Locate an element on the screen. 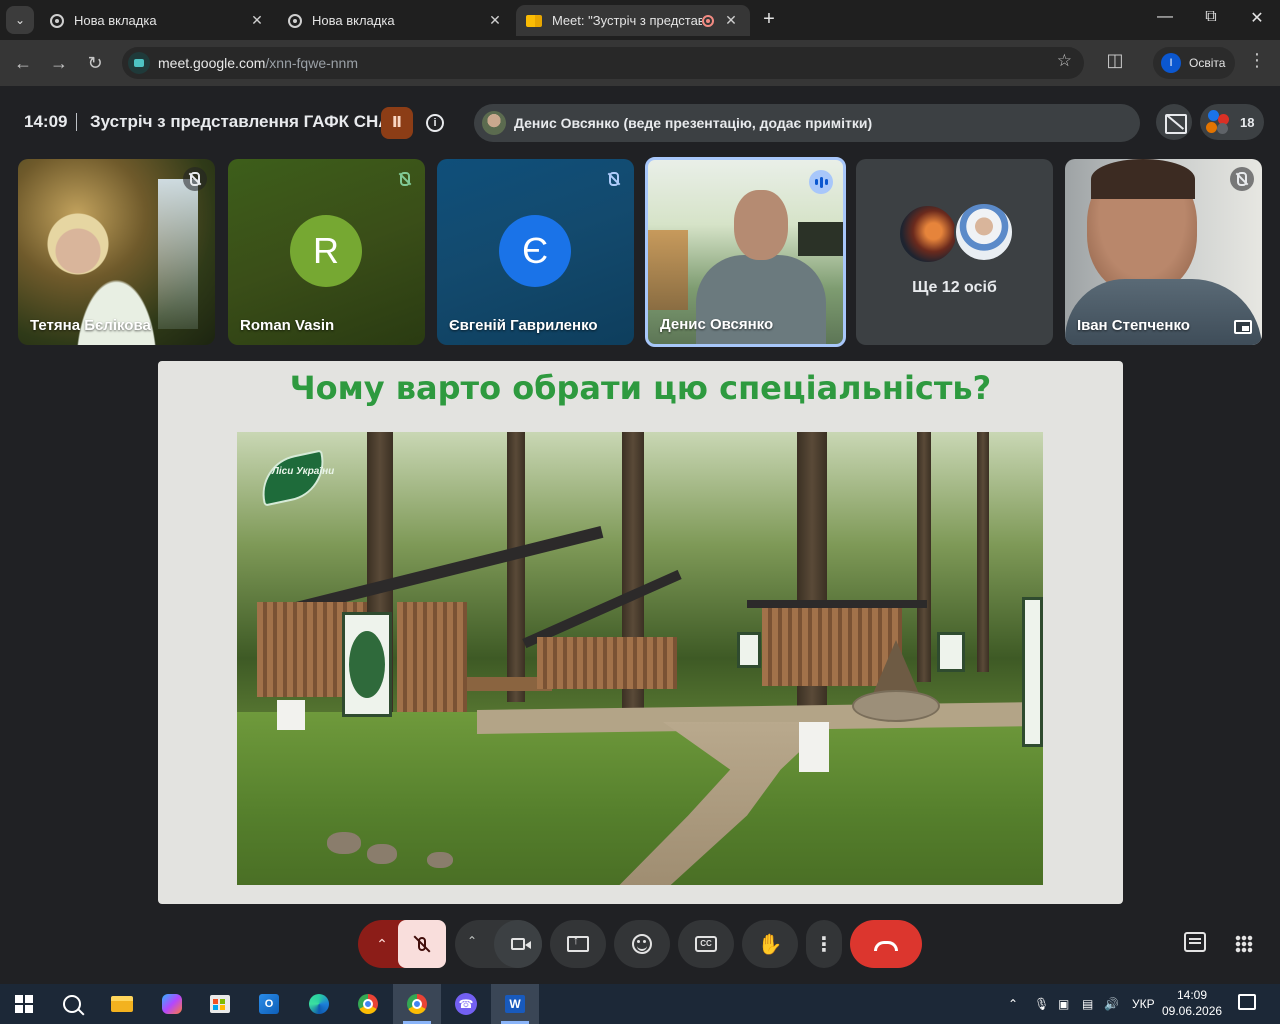 The image size is (1280, 1024). microphone-tray-icon: 🎙 is located at coordinates (1041, 1004).